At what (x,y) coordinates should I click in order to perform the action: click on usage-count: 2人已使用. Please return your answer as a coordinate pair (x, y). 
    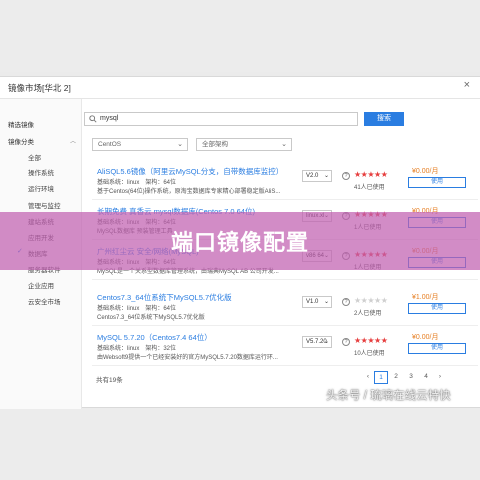
    Looking at the image, I should click on (368, 314).